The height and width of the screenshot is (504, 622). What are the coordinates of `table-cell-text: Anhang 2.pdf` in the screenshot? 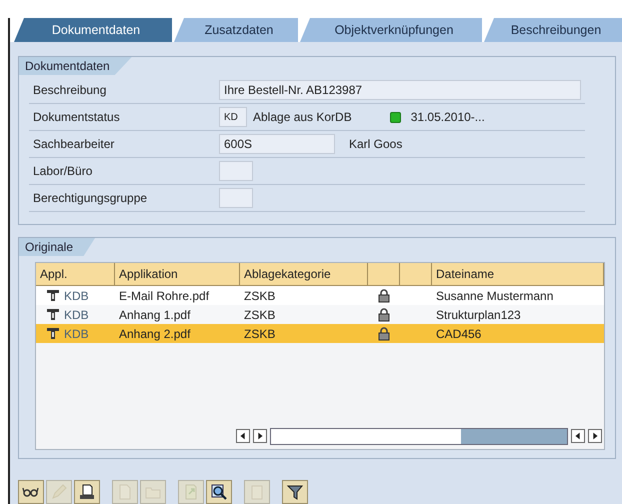 It's located at (155, 334).